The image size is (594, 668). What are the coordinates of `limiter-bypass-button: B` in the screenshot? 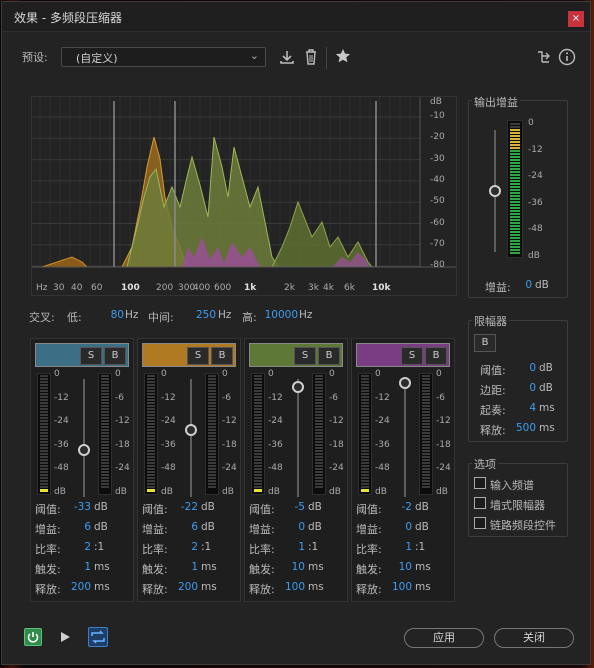 It's located at (485, 343).